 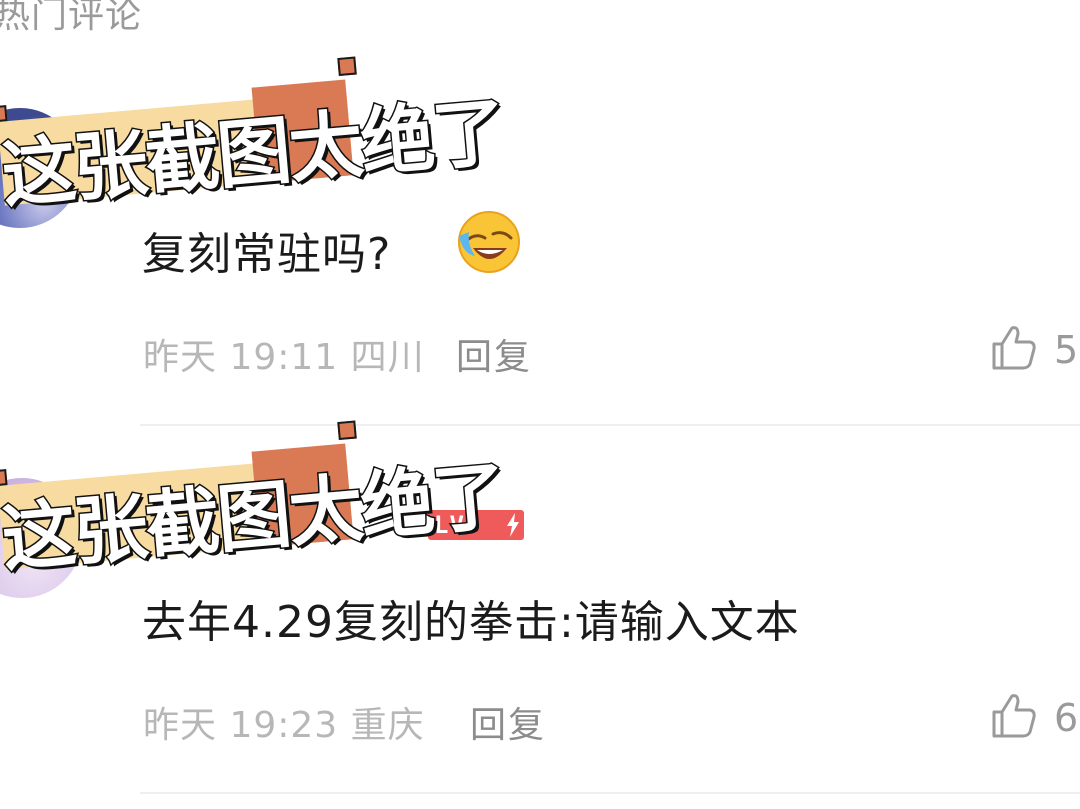 I want to click on like-count: 6, so click(x=1066, y=718).